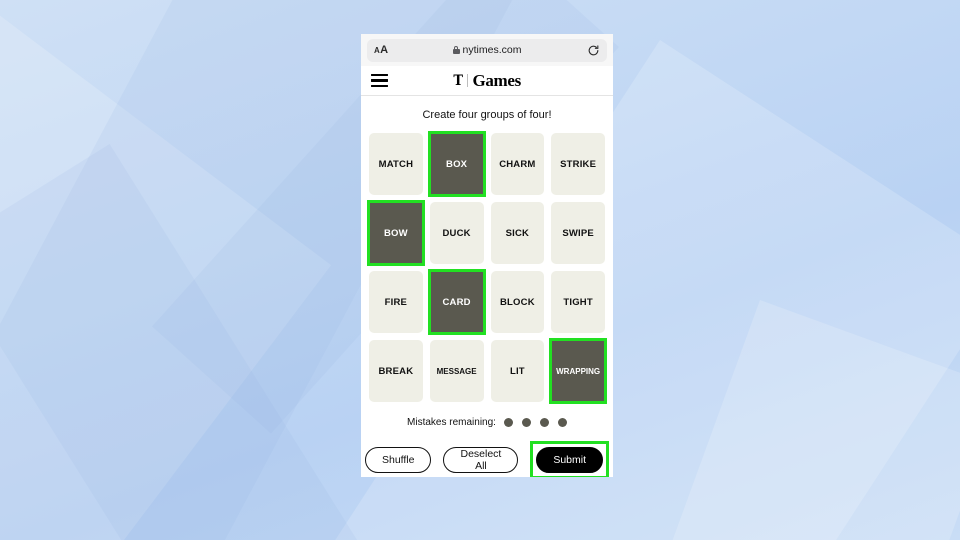  I want to click on lock-icon, so click(456, 50).